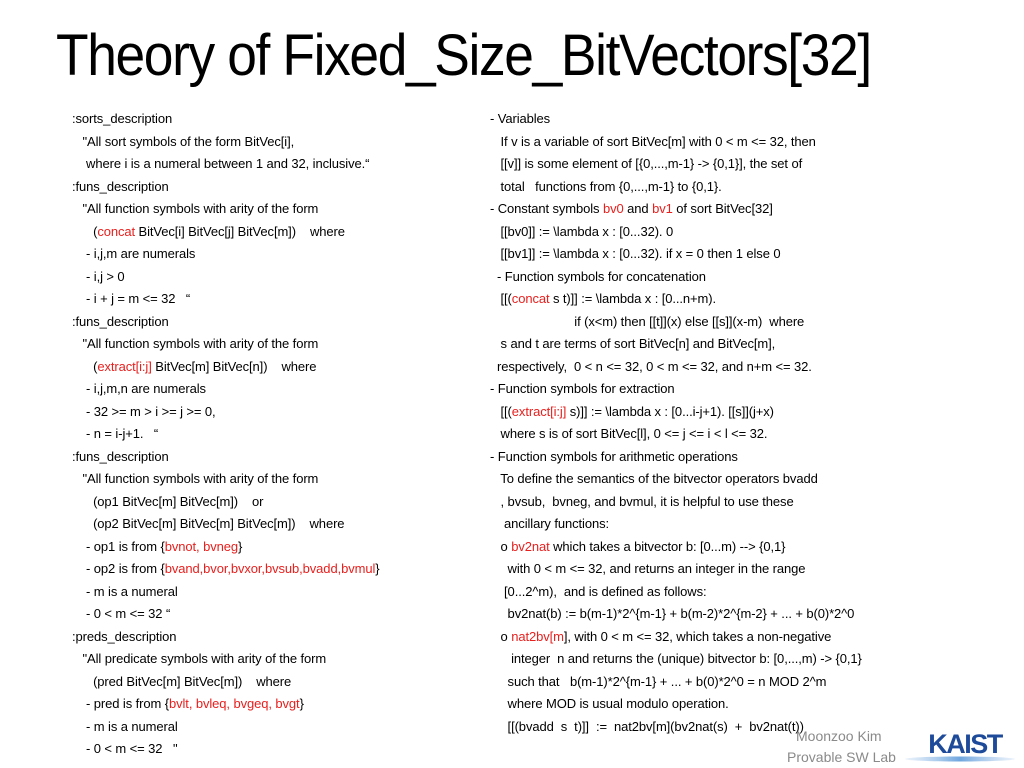 The height and width of the screenshot is (768, 1024). I want to click on text-line: :sorts_description, so click(226, 119).